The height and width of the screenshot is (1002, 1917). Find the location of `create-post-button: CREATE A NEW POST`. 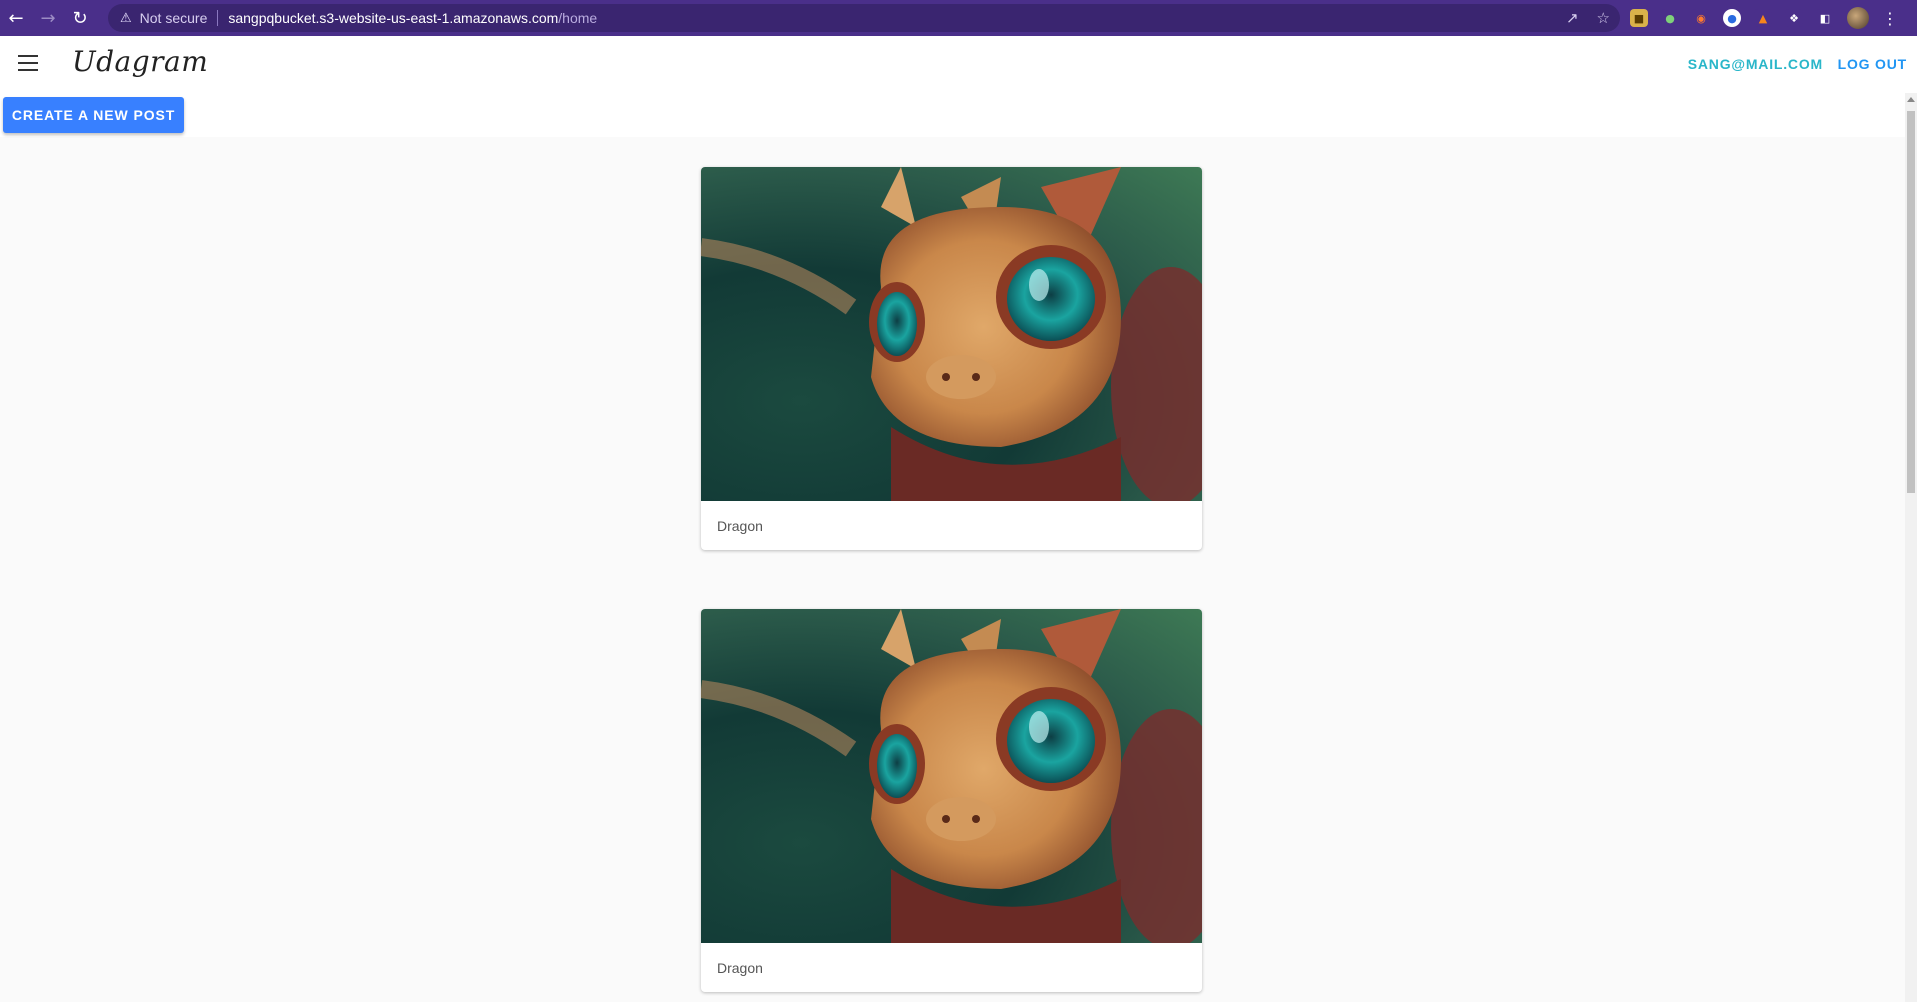

create-post-button: CREATE A NEW POST is located at coordinates (93, 115).